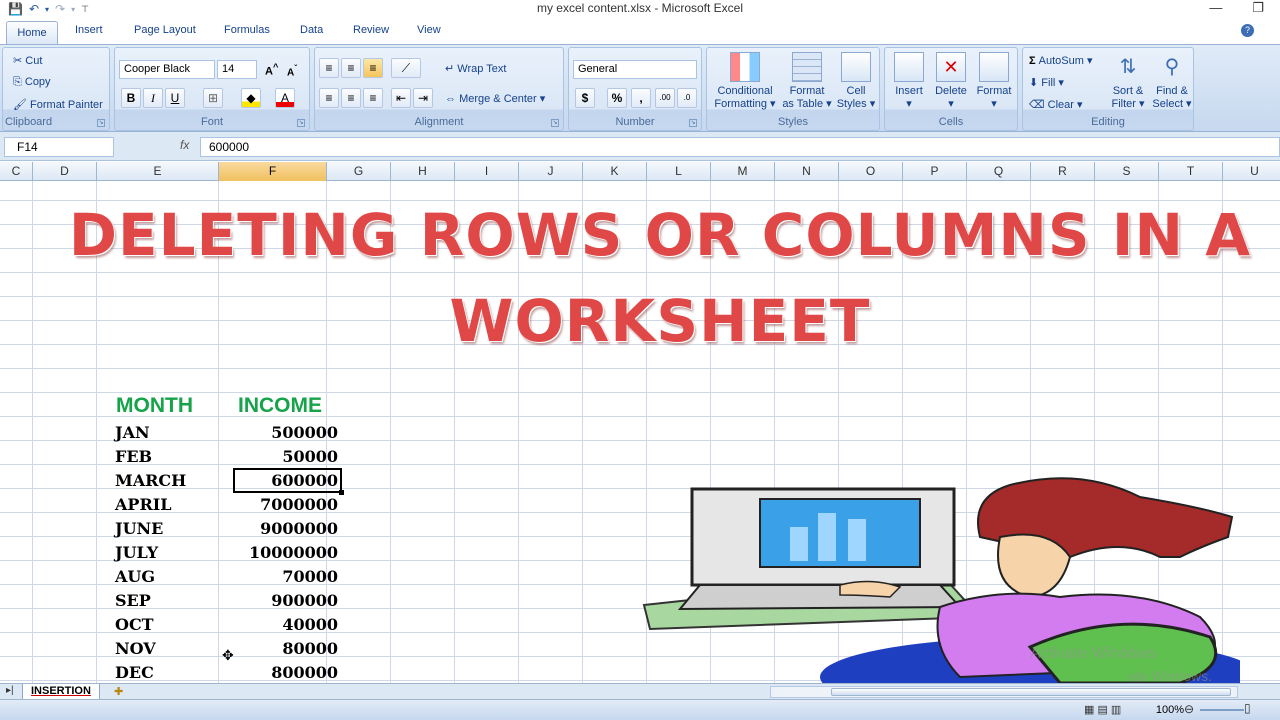 Image resolution: width=1280 pixels, height=720 pixels. I want to click on income-cell: 900000, so click(286, 601).